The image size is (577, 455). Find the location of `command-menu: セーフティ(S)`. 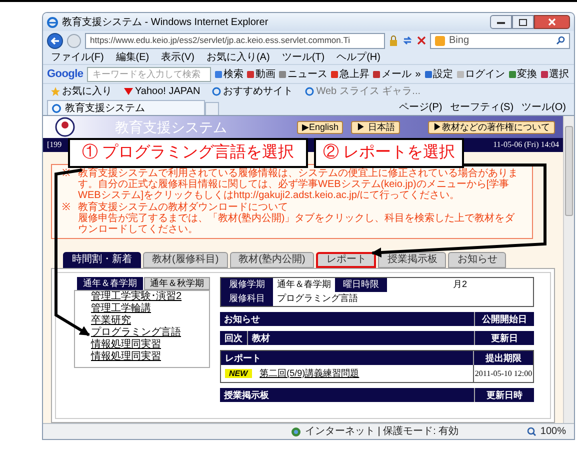

command-menu: セーフティ(S) is located at coordinates (482, 107).